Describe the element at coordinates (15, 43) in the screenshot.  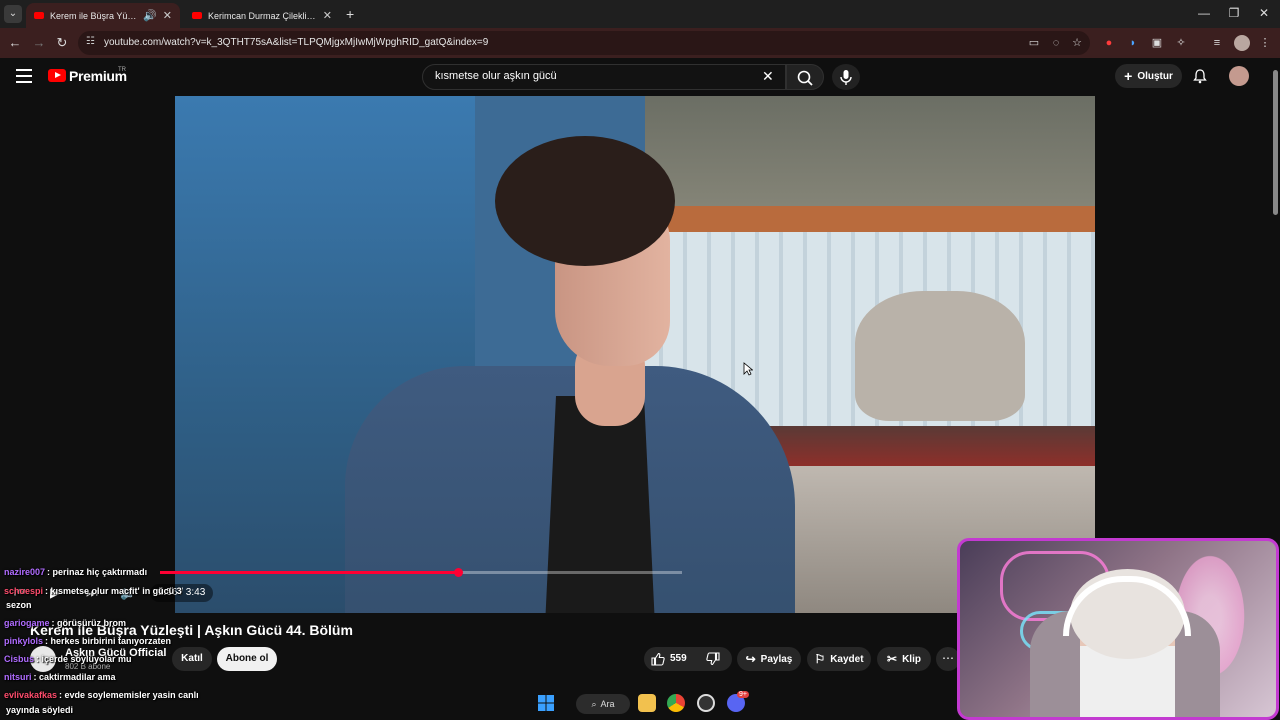
I see `back-icon: ←` at that location.